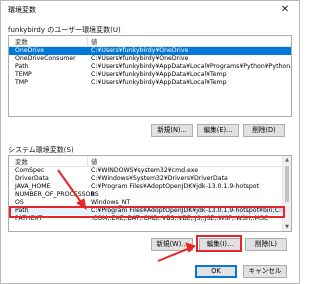 Image resolution: width=320 pixels, height=284 pixels. Describe the element at coordinates (176, 252) in the screenshot. I see `arrow-to-edit-button` at that location.